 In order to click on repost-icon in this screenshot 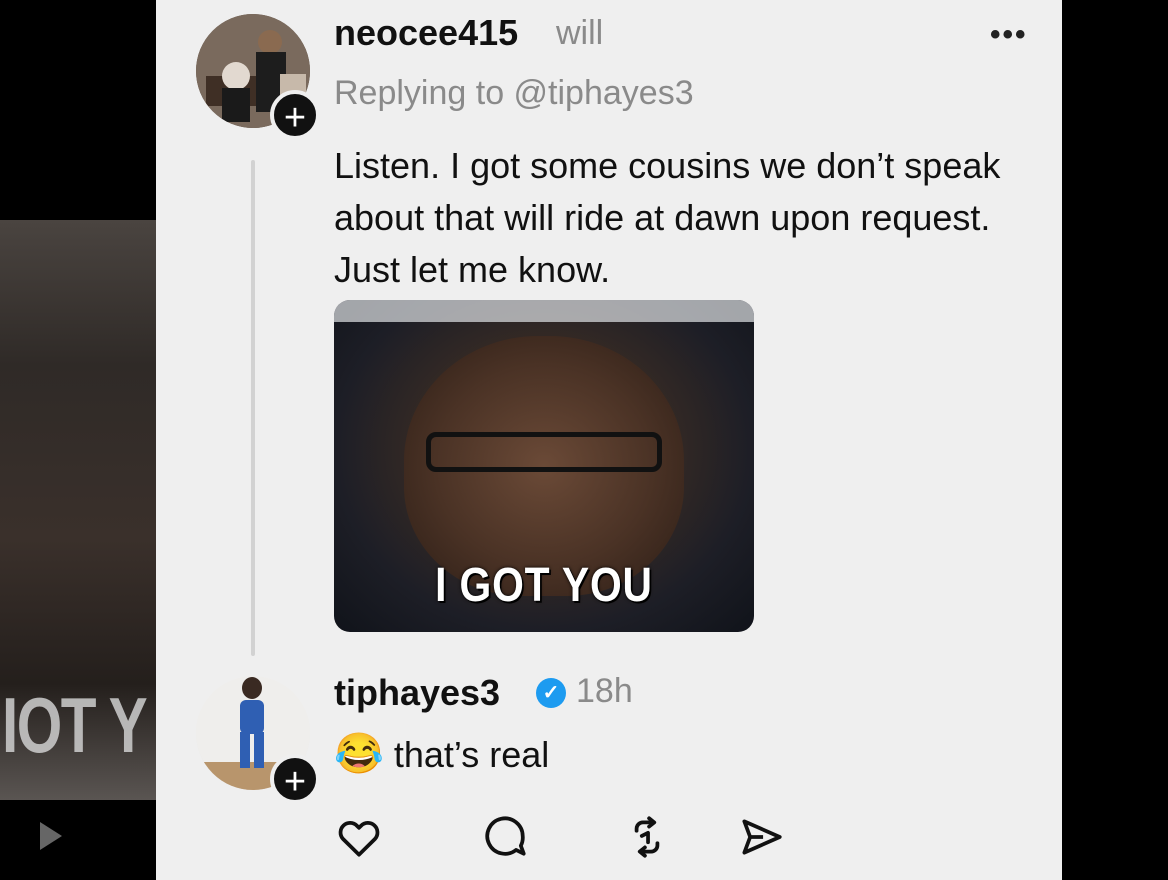, I will do `click(647, 837)`.